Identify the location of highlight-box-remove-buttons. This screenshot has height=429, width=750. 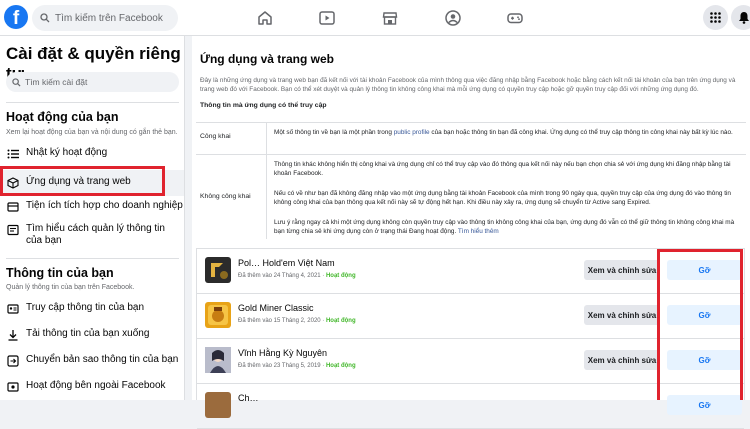
(700, 324).